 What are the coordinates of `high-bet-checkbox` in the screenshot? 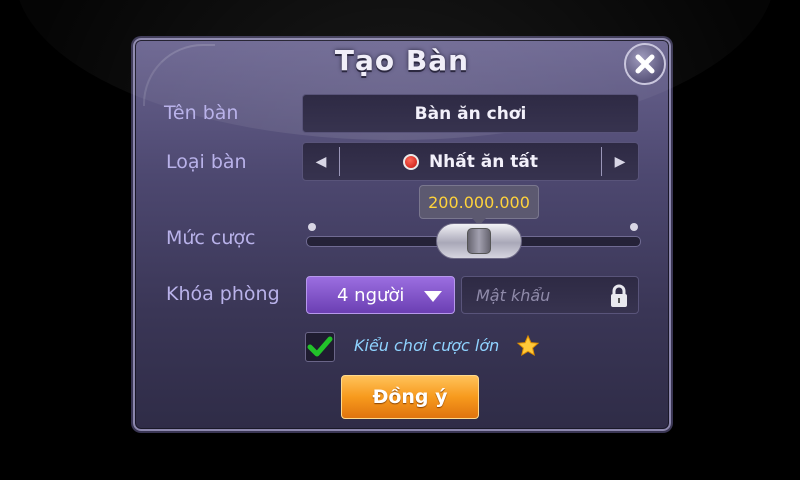 It's located at (320, 347).